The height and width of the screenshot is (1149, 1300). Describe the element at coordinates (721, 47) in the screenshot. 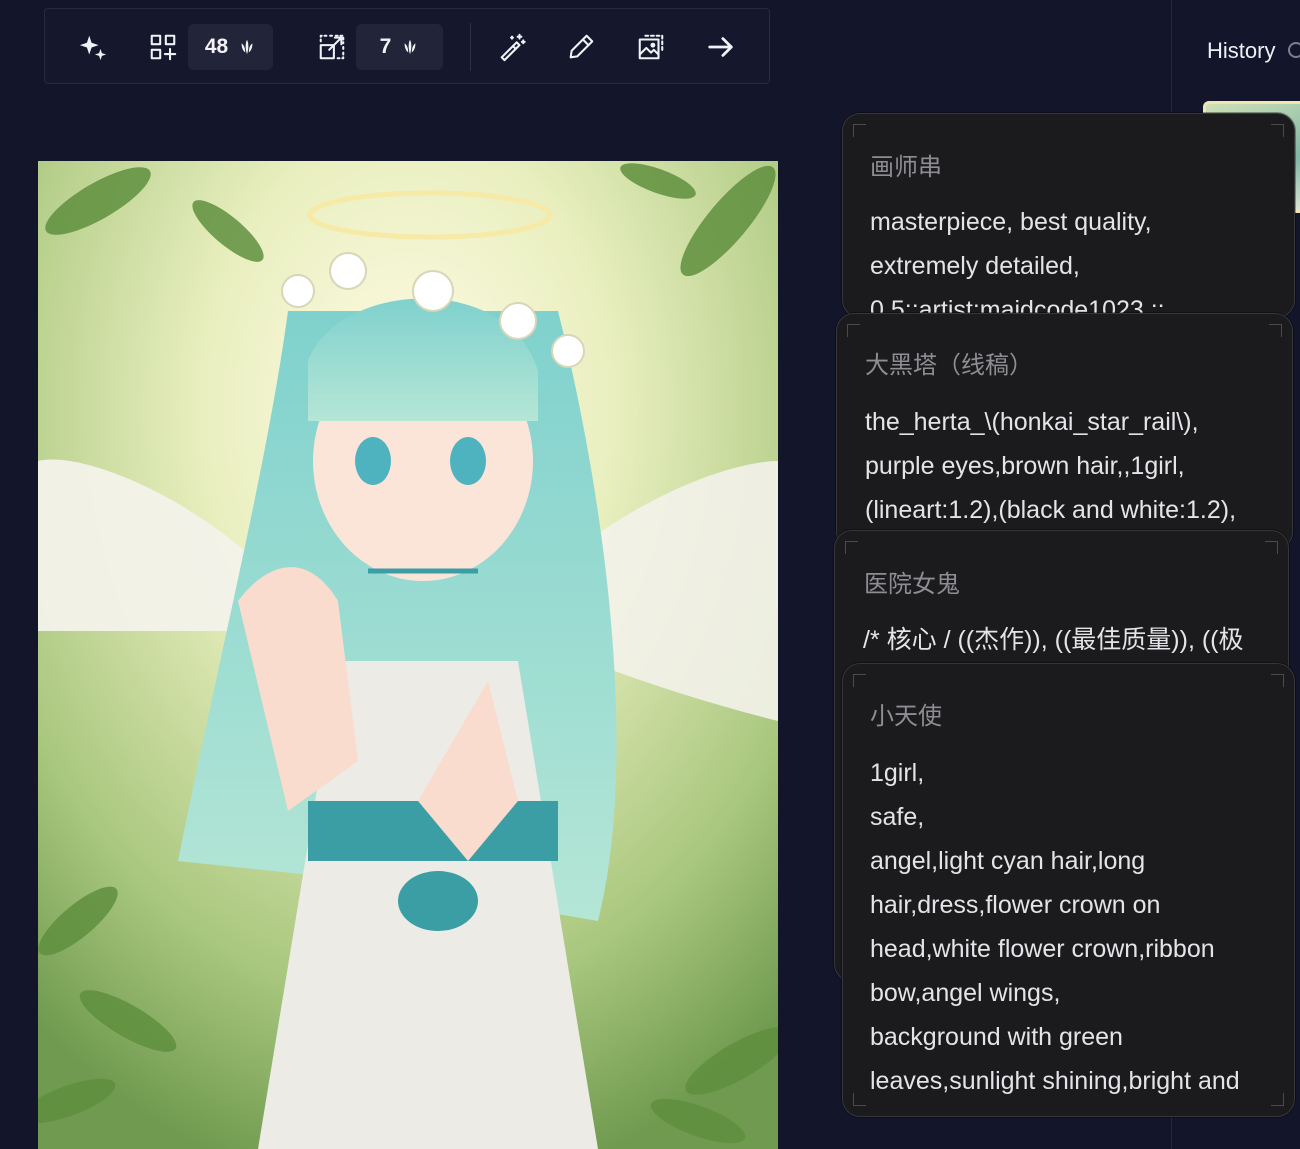

I see `arrow-right-icon` at that location.